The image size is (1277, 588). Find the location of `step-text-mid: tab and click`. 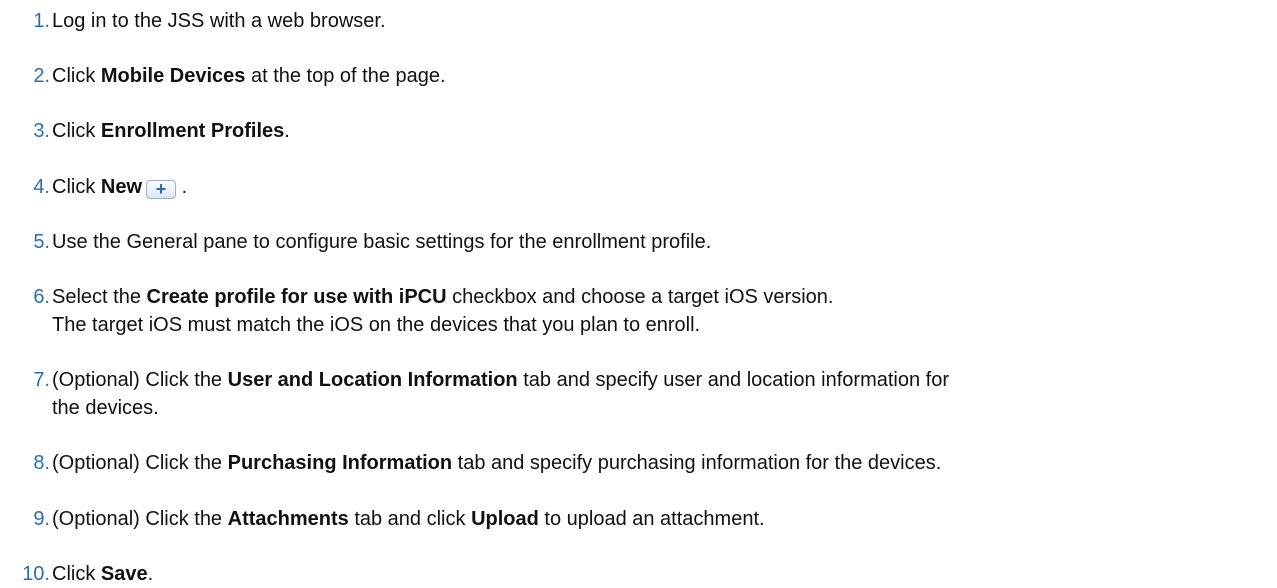

step-text-mid: tab and click is located at coordinates (410, 519).